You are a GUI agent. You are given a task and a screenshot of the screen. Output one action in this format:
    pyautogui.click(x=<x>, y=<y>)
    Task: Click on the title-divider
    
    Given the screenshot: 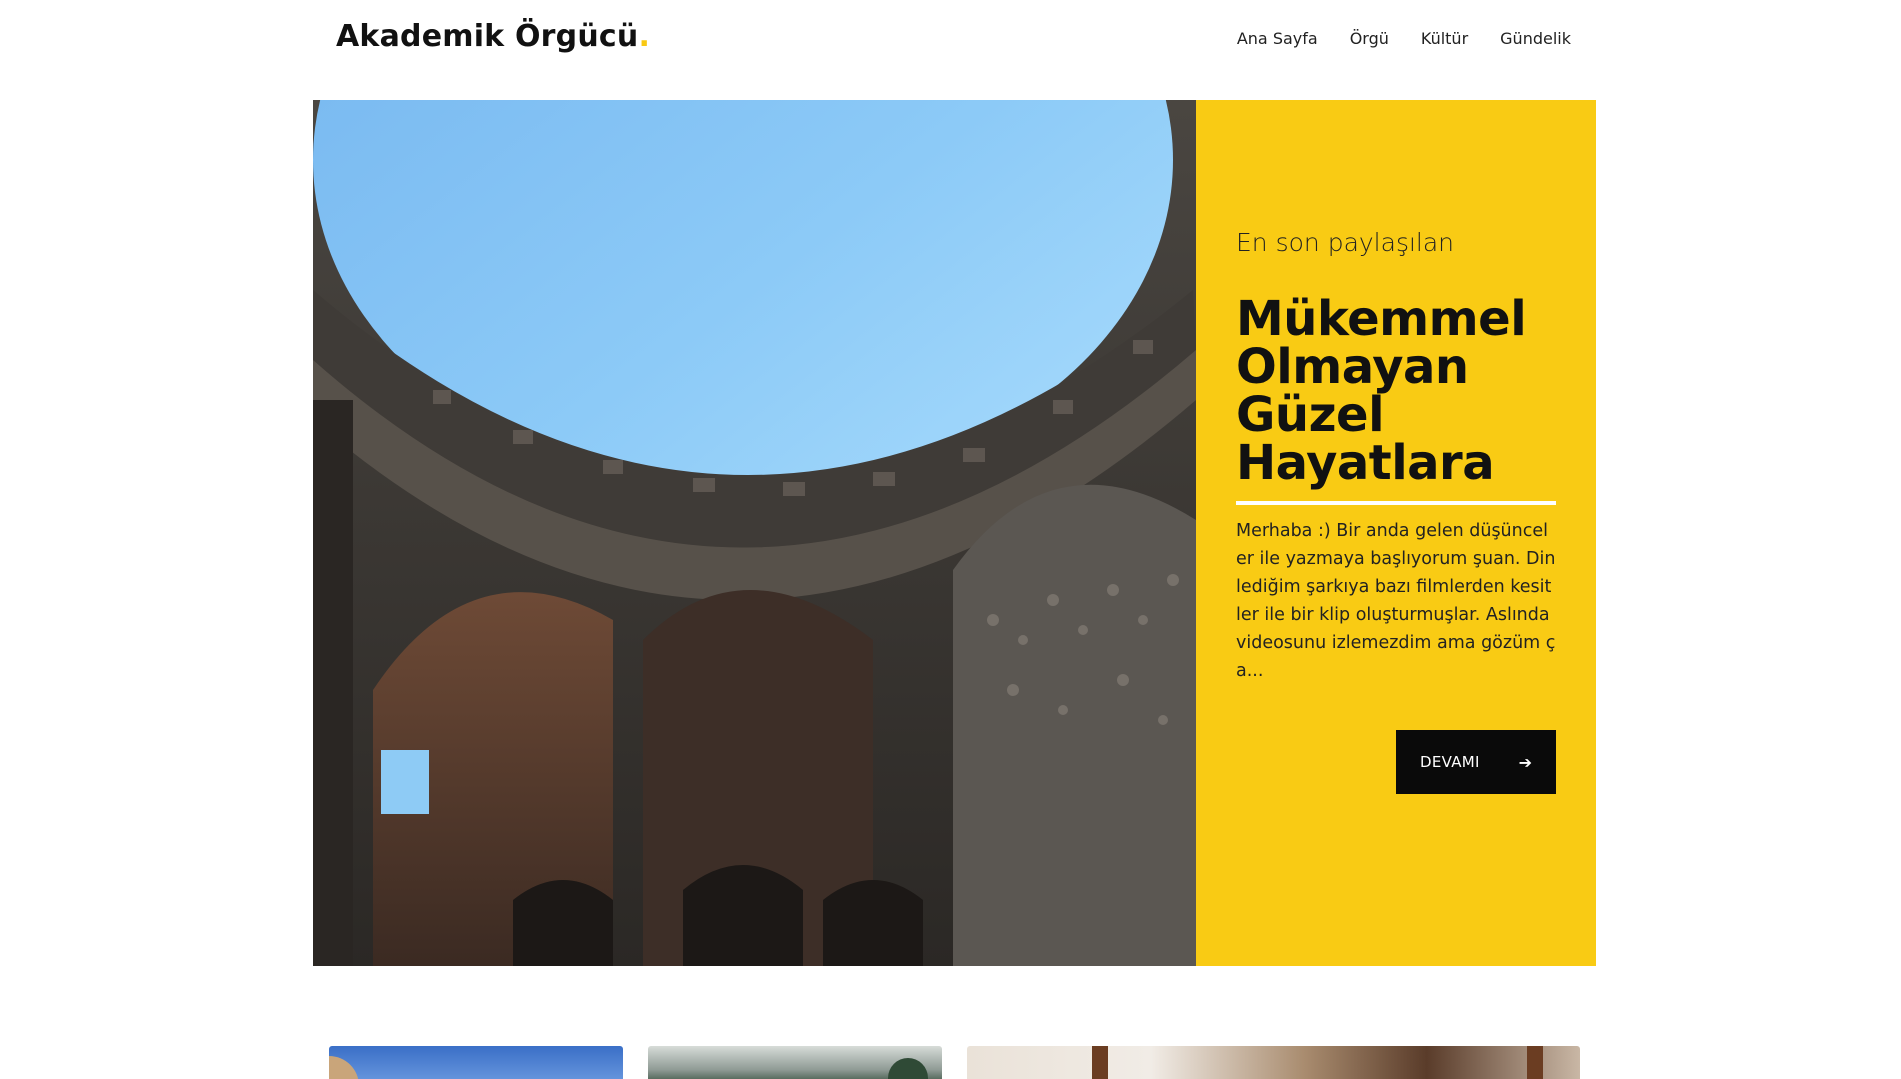 What is the action you would take?
    pyautogui.click(x=1396, y=503)
    